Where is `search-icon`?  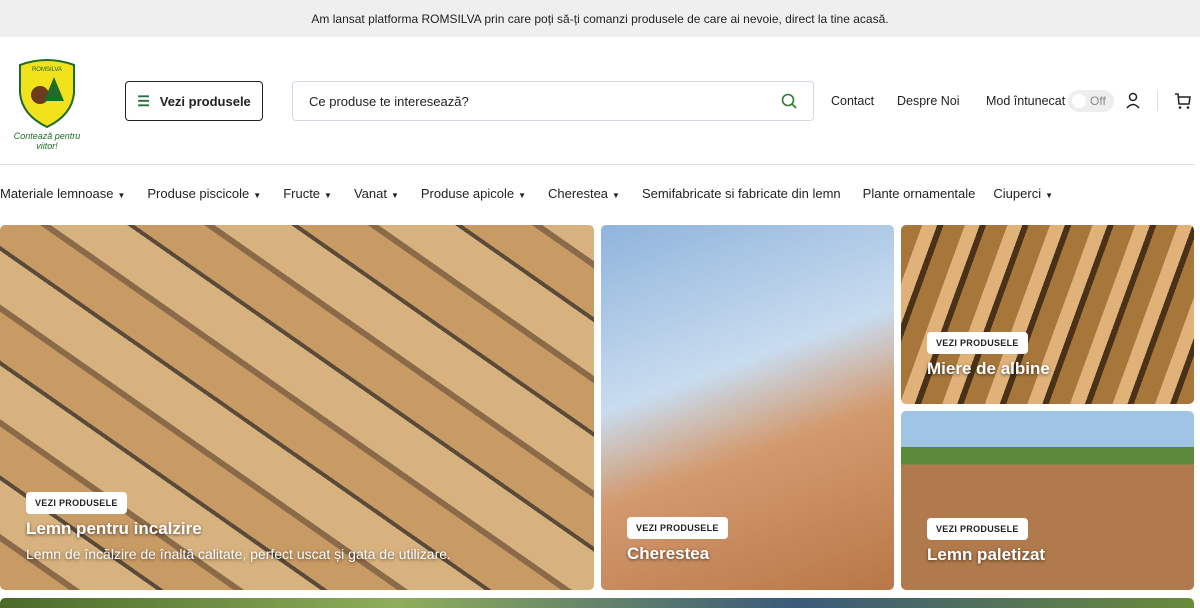 search-icon is located at coordinates (789, 101).